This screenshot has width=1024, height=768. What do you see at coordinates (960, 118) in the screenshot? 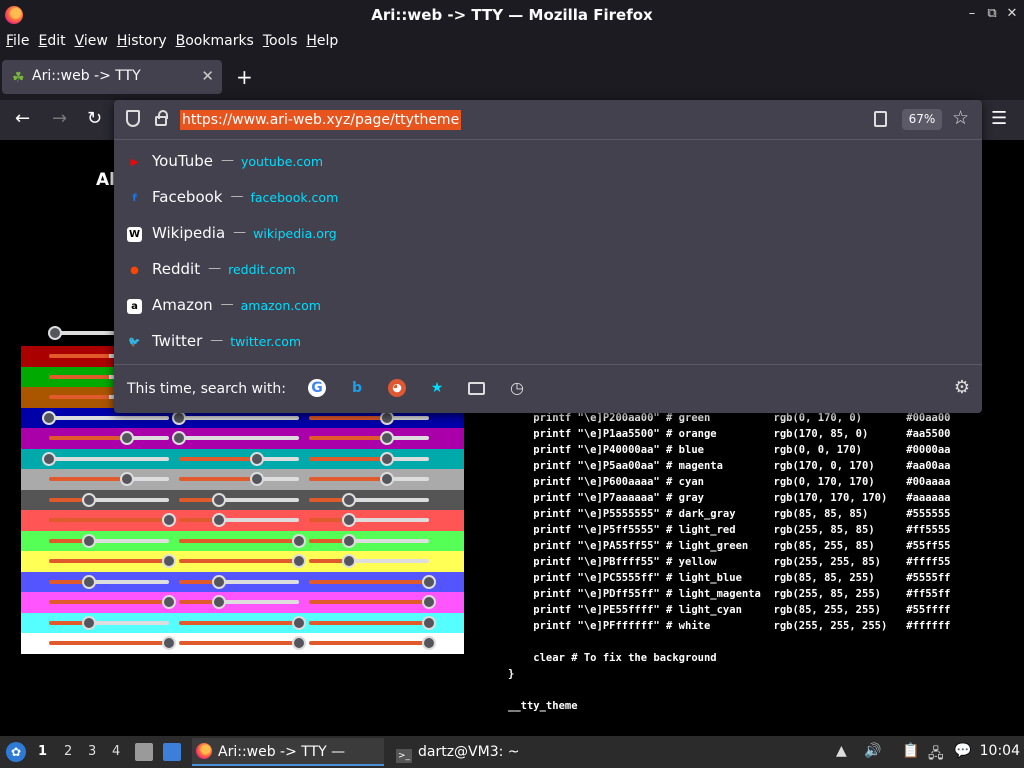
I see `bookmark-star-icon: ☆` at bounding box center [960, 118].